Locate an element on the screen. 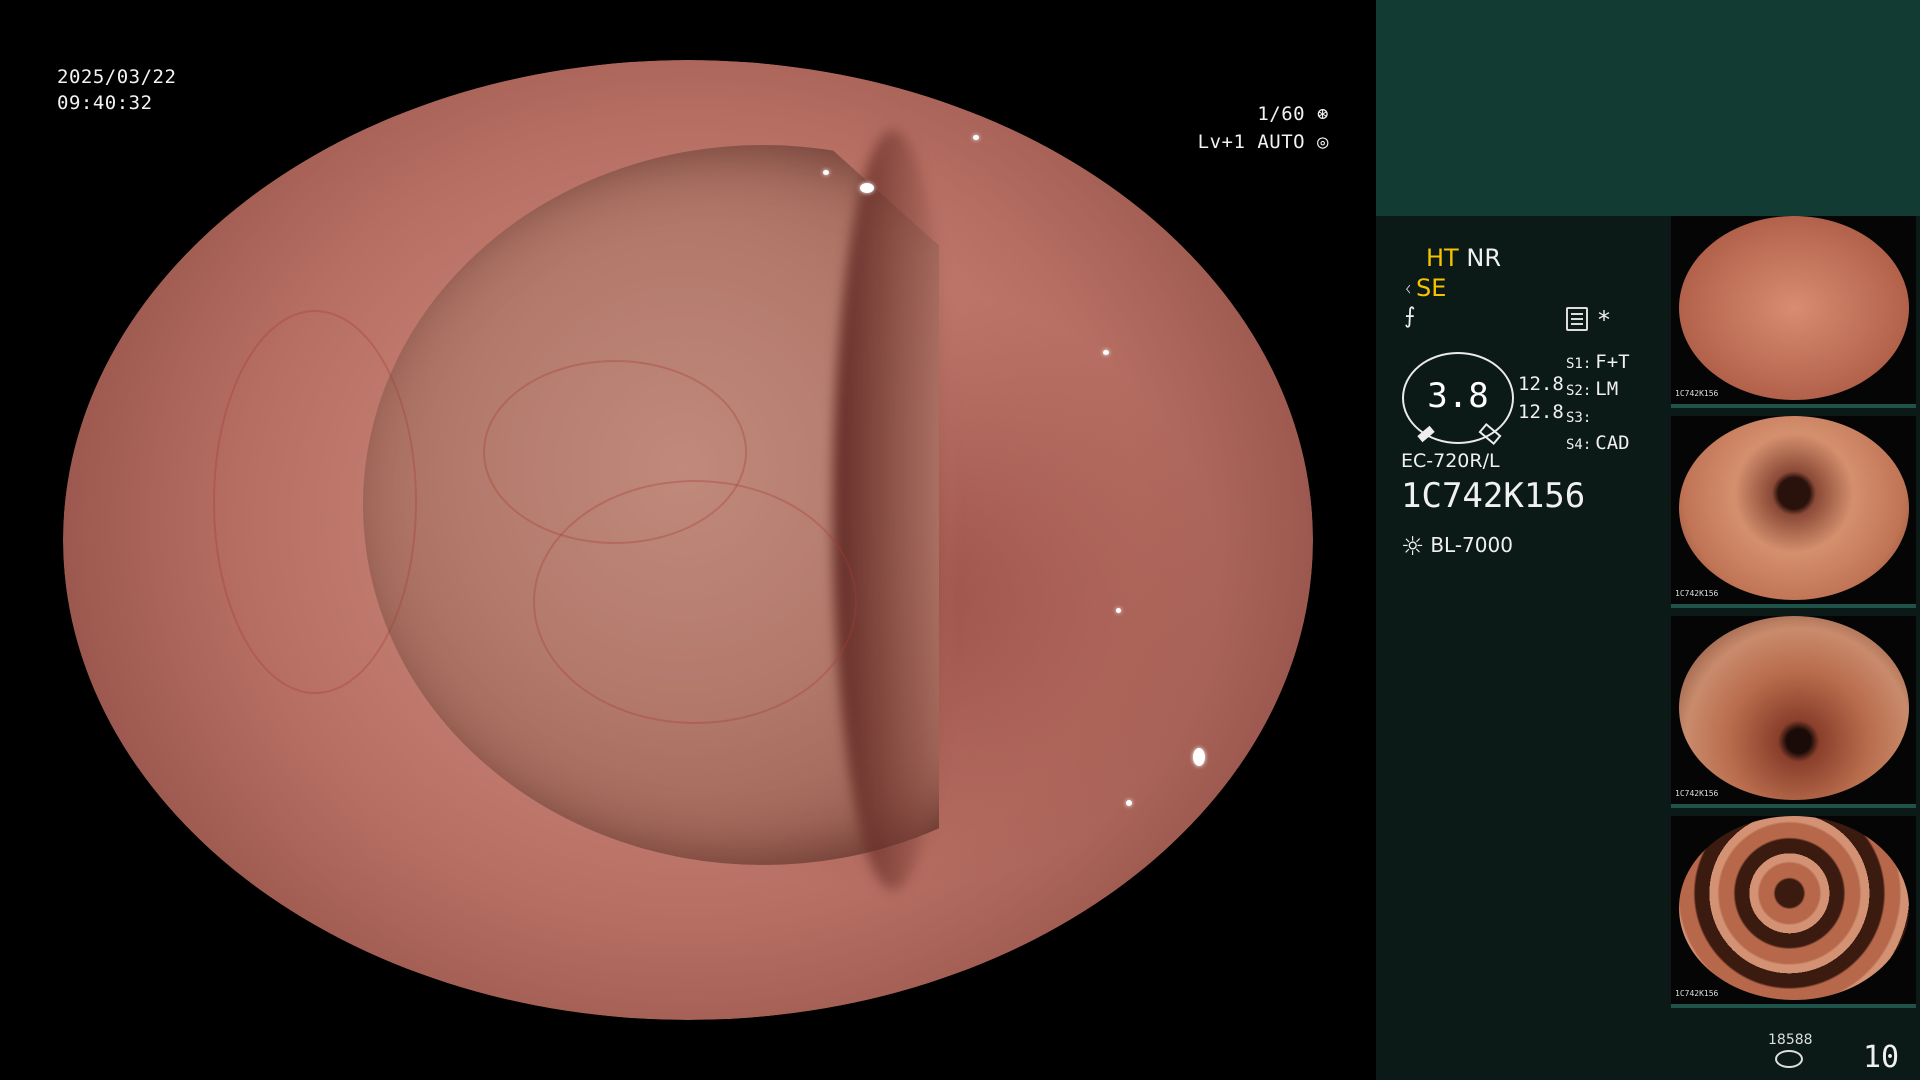 The width and height of the screenshot is (1920, 1080). thumbnail-1: 1C742K156 is located at coordinates (1793, 312).